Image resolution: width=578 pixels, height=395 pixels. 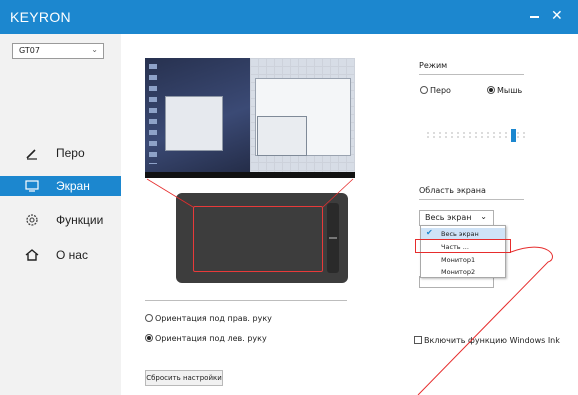 I want to click on orientation-left-label: Ориентация под лев. руку, so click(x=211, y=338).